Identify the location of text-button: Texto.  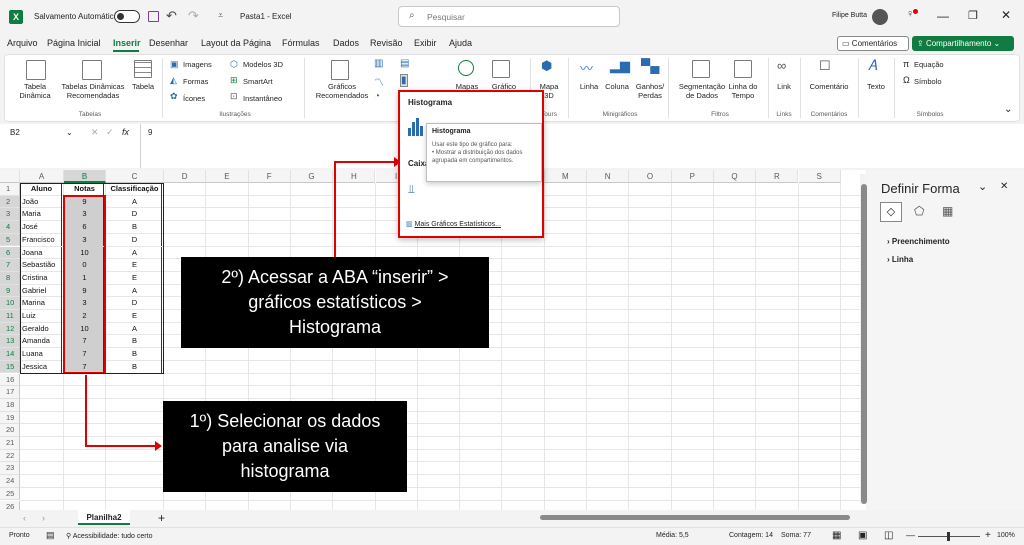
(876, 86).